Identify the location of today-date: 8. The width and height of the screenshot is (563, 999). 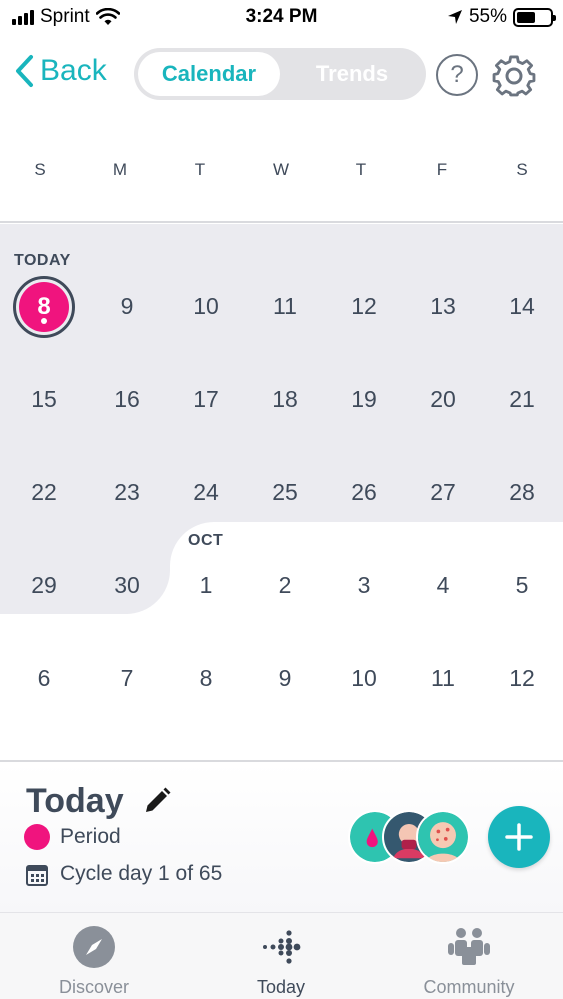
(44, 306).